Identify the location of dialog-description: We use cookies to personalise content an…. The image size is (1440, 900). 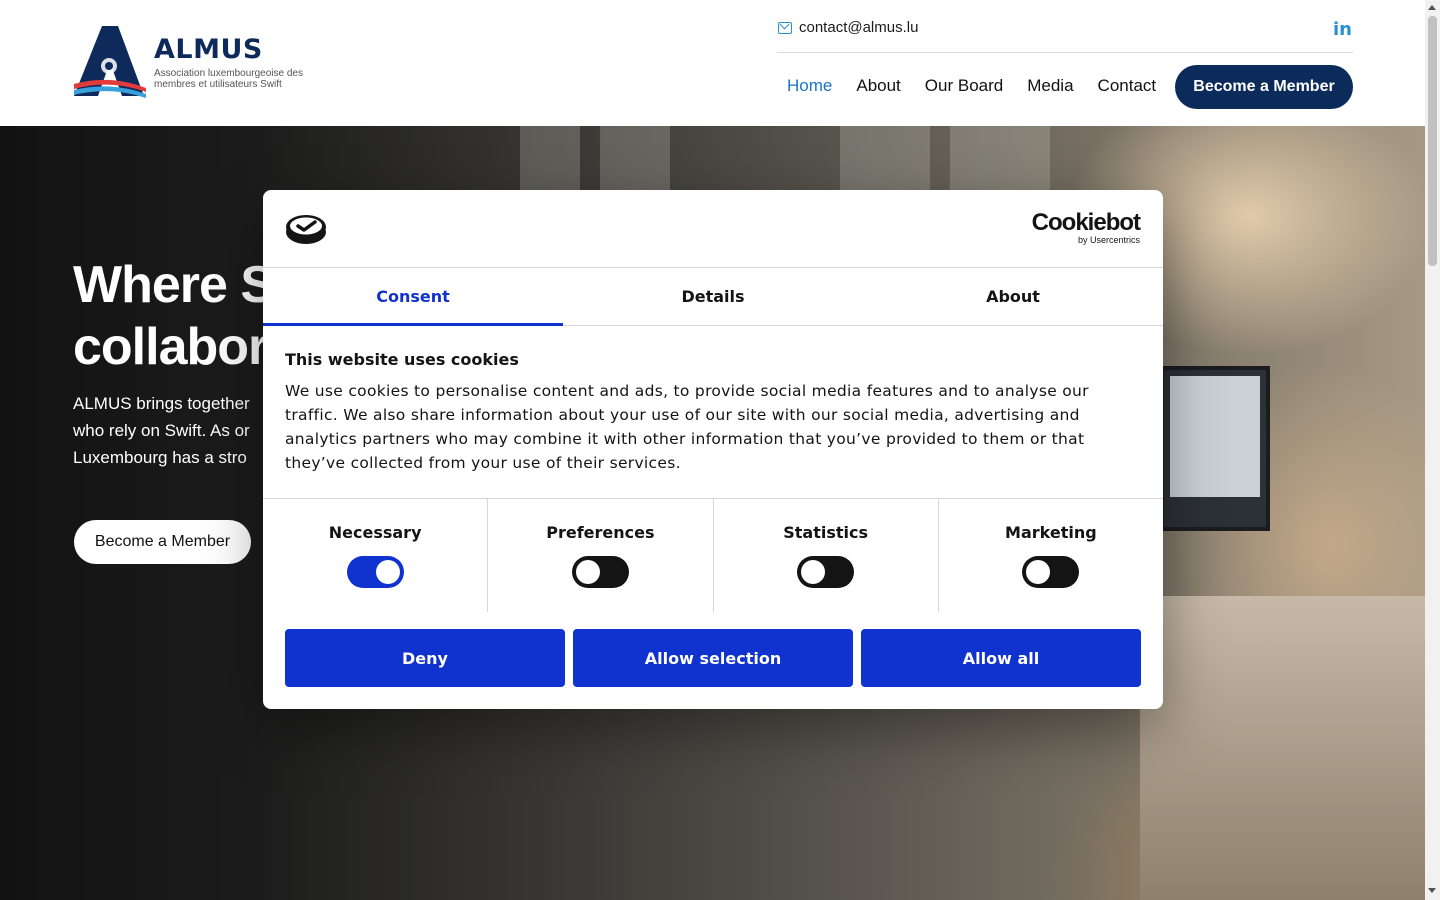
(687, 427).